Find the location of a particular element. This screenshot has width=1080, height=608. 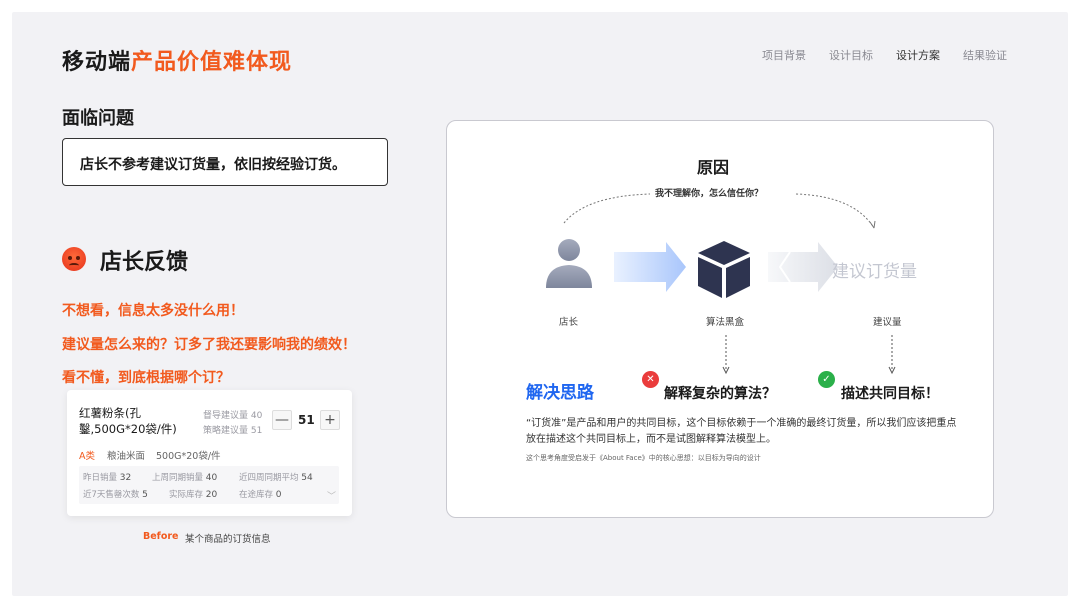

right-approach: 描述共同目标！ is located at coordinates (890, 394).